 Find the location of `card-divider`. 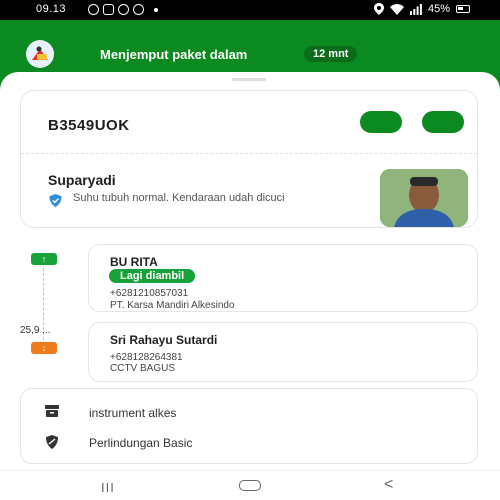

card-divider is located at coordinates (249, 153).